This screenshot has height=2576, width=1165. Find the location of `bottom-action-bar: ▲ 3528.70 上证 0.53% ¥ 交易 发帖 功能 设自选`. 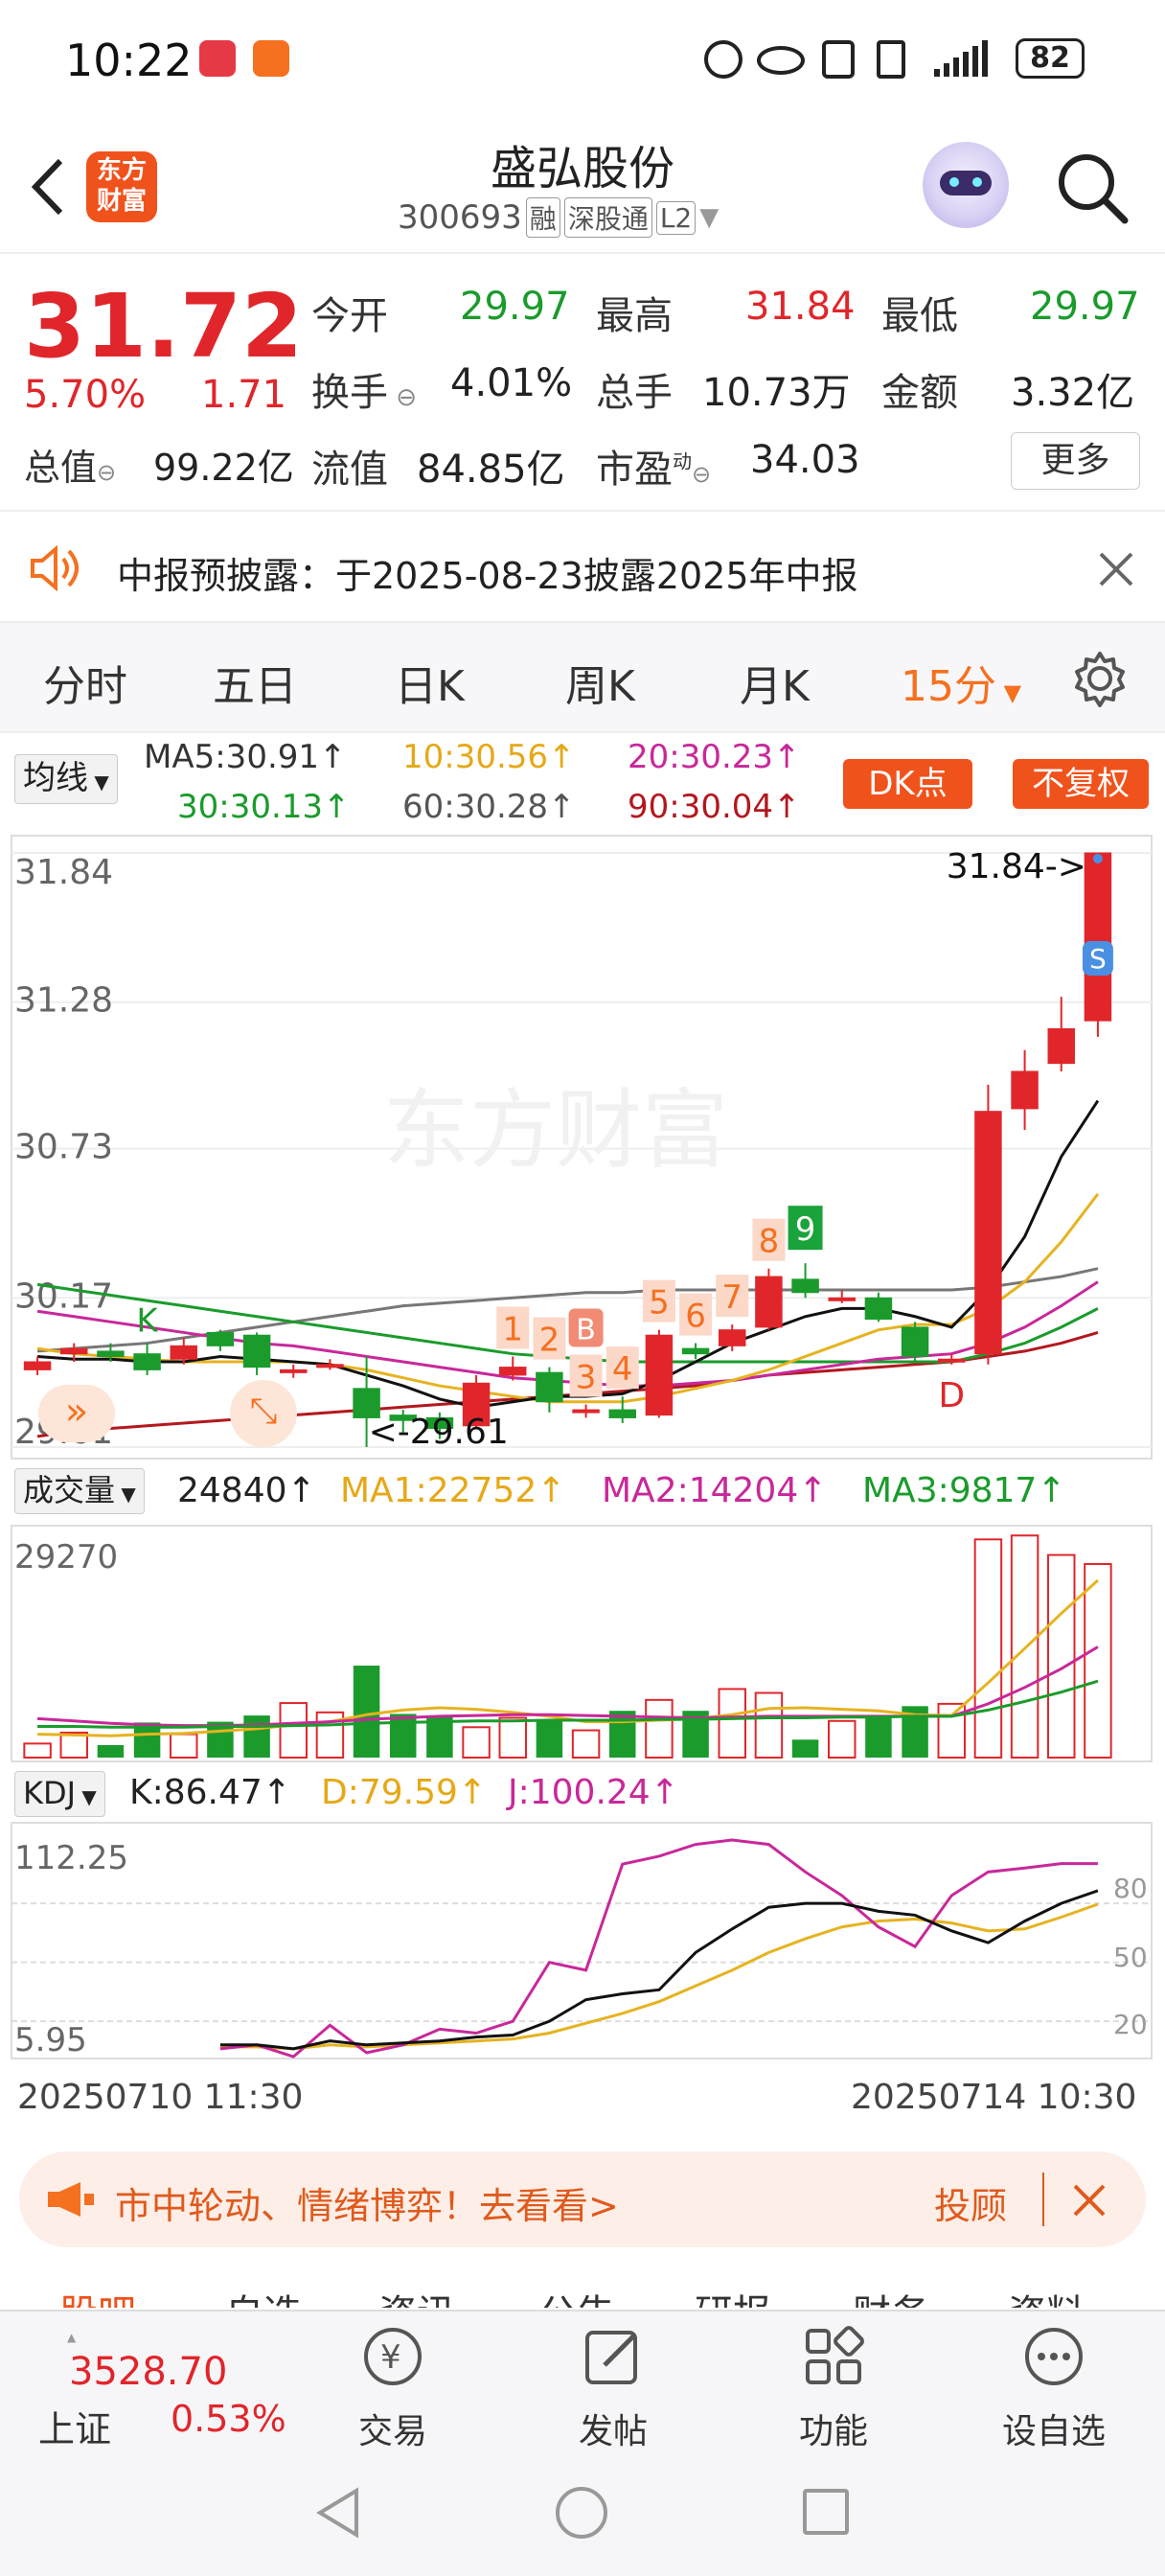

bottom-action-bar: ▲ 3528.70 上证 0.53% ¥ 交易 发帖 功能 设自选 is located at coordinates (582, 2380).